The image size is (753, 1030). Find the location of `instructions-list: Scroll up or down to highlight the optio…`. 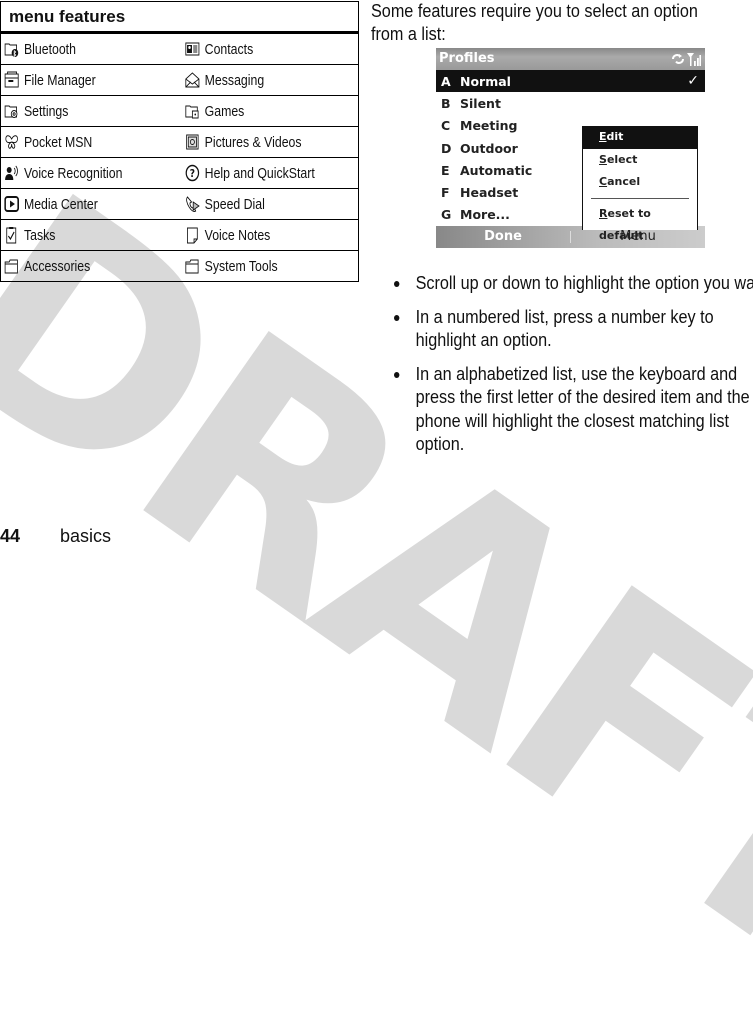

instructions-list: Scroll up or down to highlight the optio… is located at coordinates (573, 369).